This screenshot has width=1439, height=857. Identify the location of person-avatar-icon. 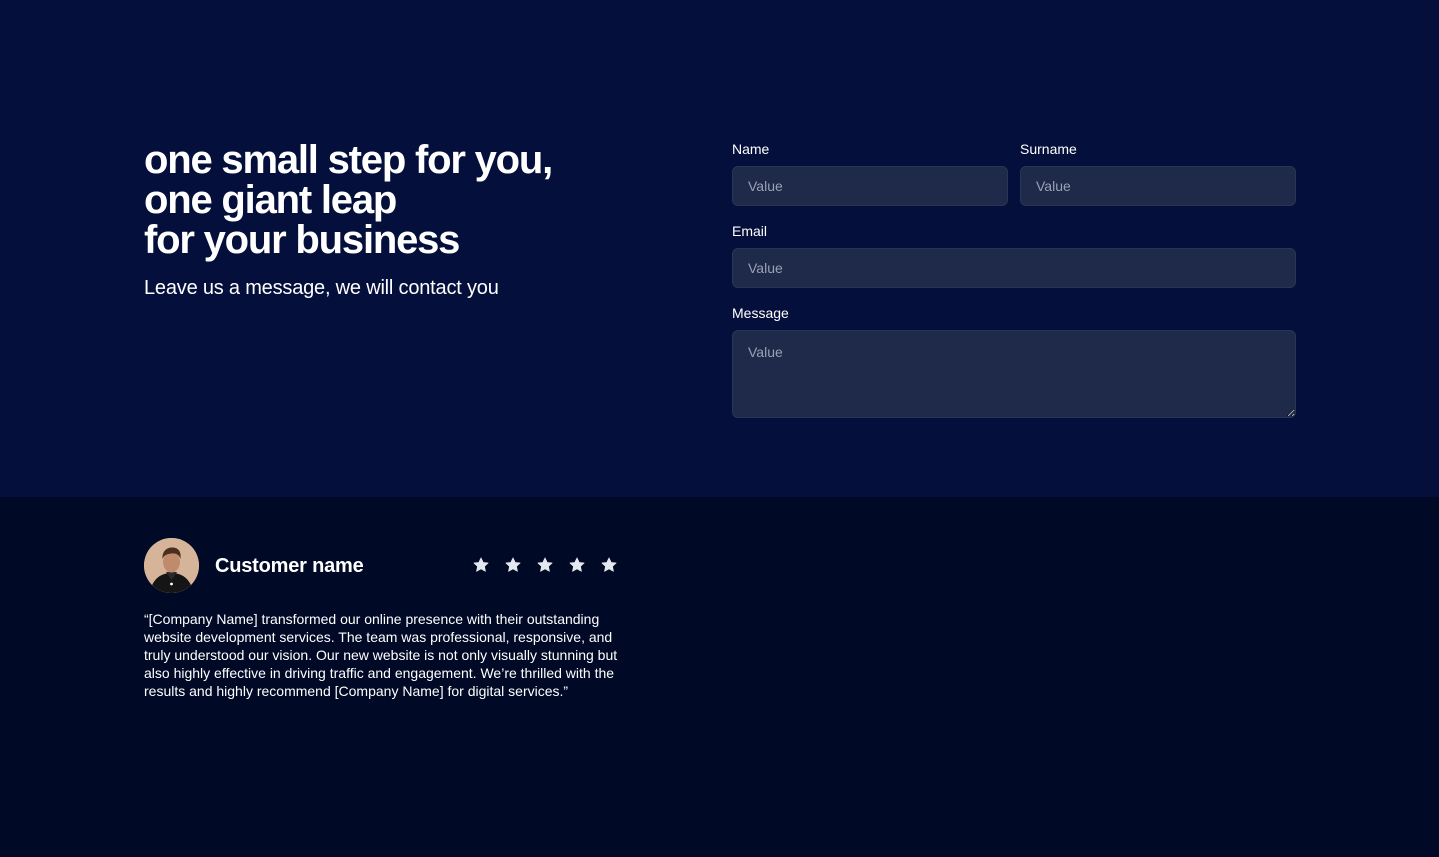
(171, 565).